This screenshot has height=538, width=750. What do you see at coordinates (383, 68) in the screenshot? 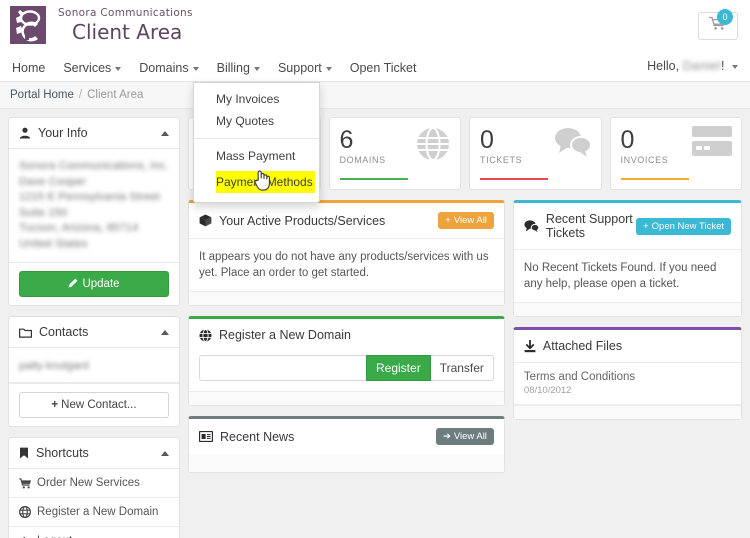
I see `nav-item-open-ticket: Open Ticket` at bounding box center [383, 68].